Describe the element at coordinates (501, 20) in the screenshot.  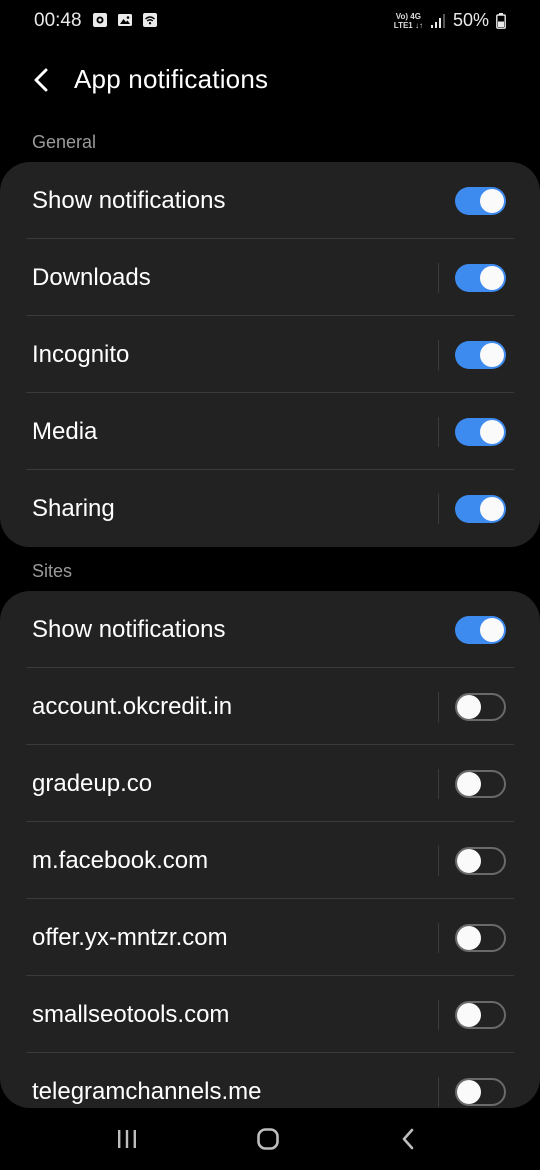
I see `battery-icon` at that location.